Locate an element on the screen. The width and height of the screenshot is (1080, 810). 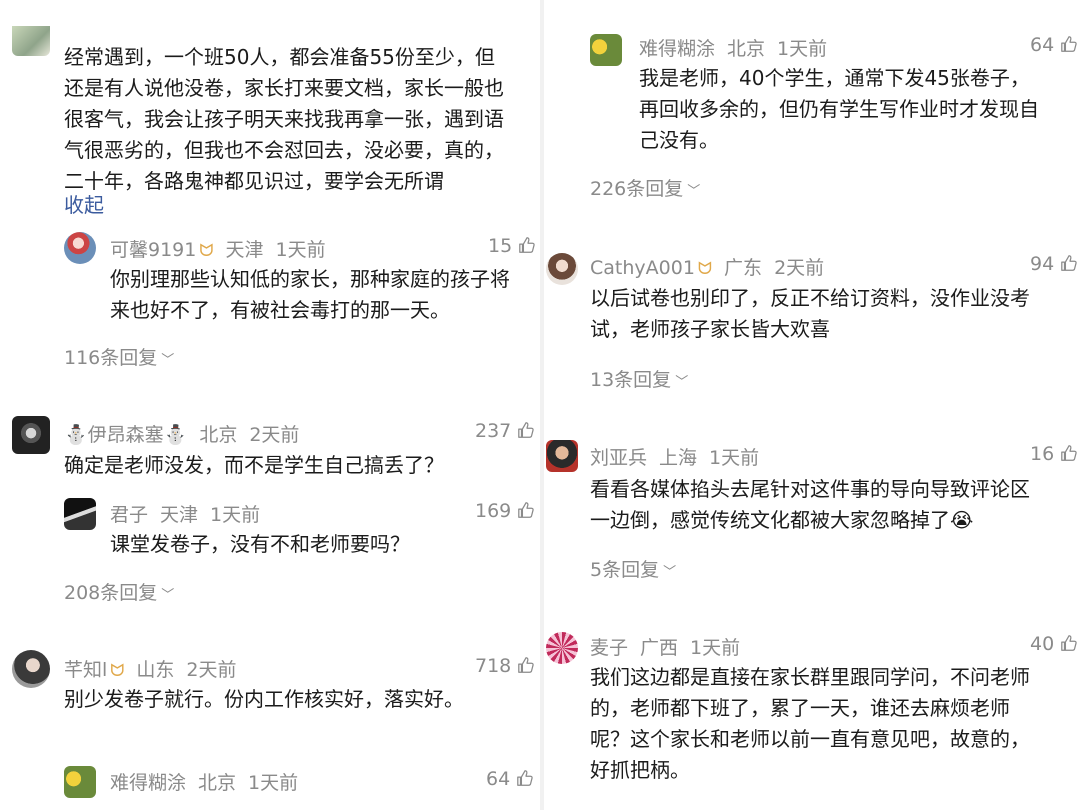
like-button: 718 is located at coordinates (505, 666).